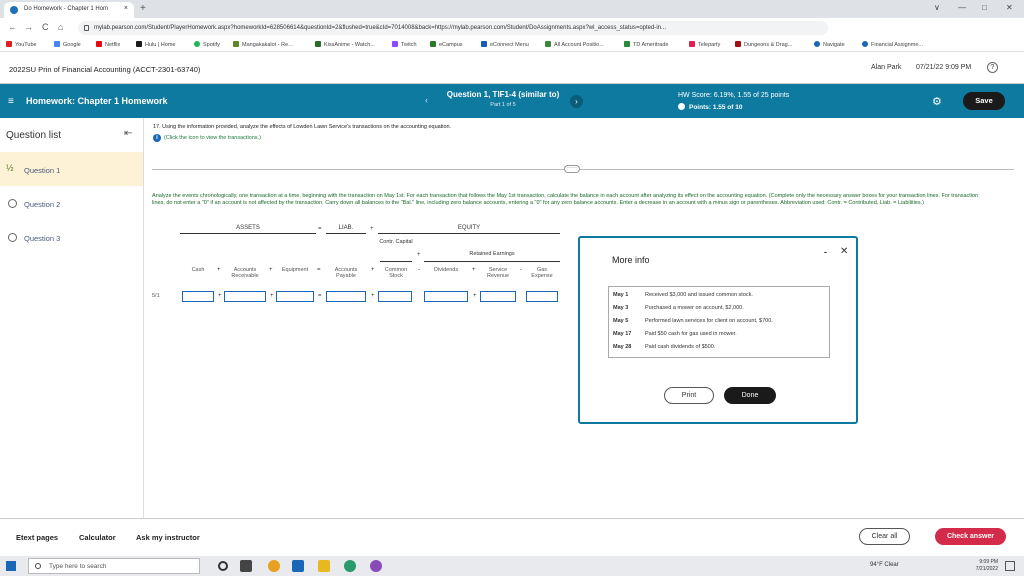 The height and width of the screenshot is (576, 1024). What do you see at coordinates (689, 395) in the screenshot?
I see `print-button: Print` at bounding box center [689, 395].